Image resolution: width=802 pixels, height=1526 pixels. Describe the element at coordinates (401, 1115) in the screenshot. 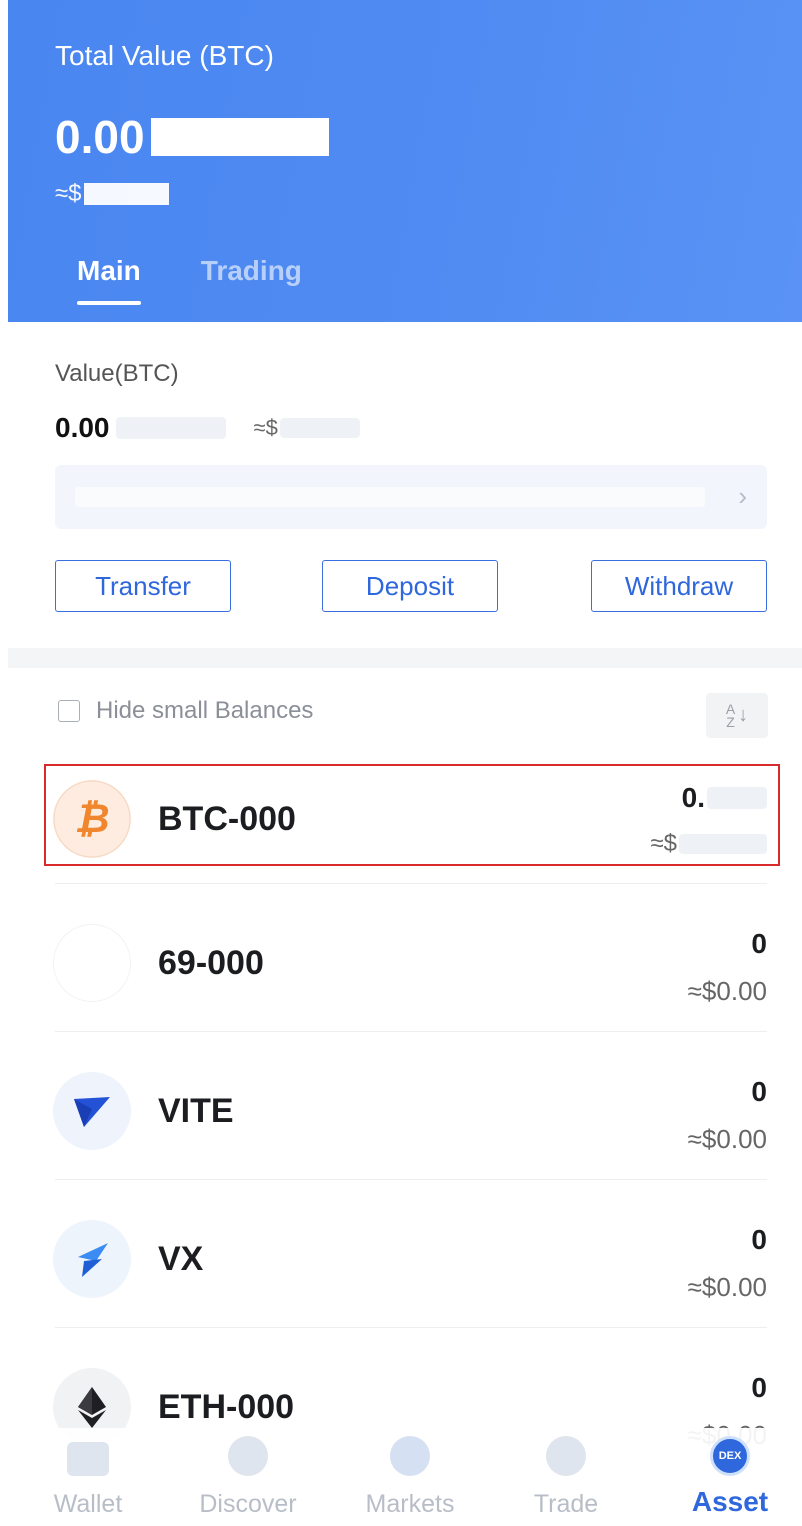

I see `list-item-vite: VITE 0 ≈$0.00` at that location.